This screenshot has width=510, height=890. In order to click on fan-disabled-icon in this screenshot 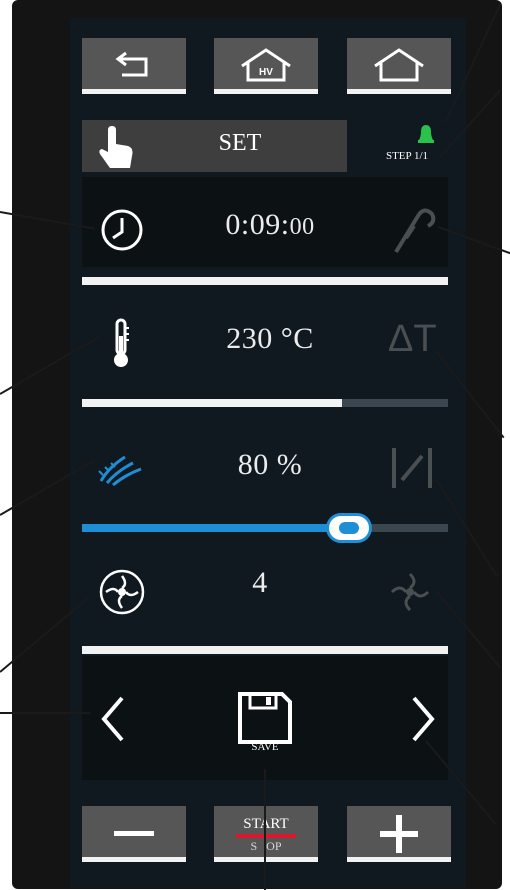, I will do `click(410, 592)`.